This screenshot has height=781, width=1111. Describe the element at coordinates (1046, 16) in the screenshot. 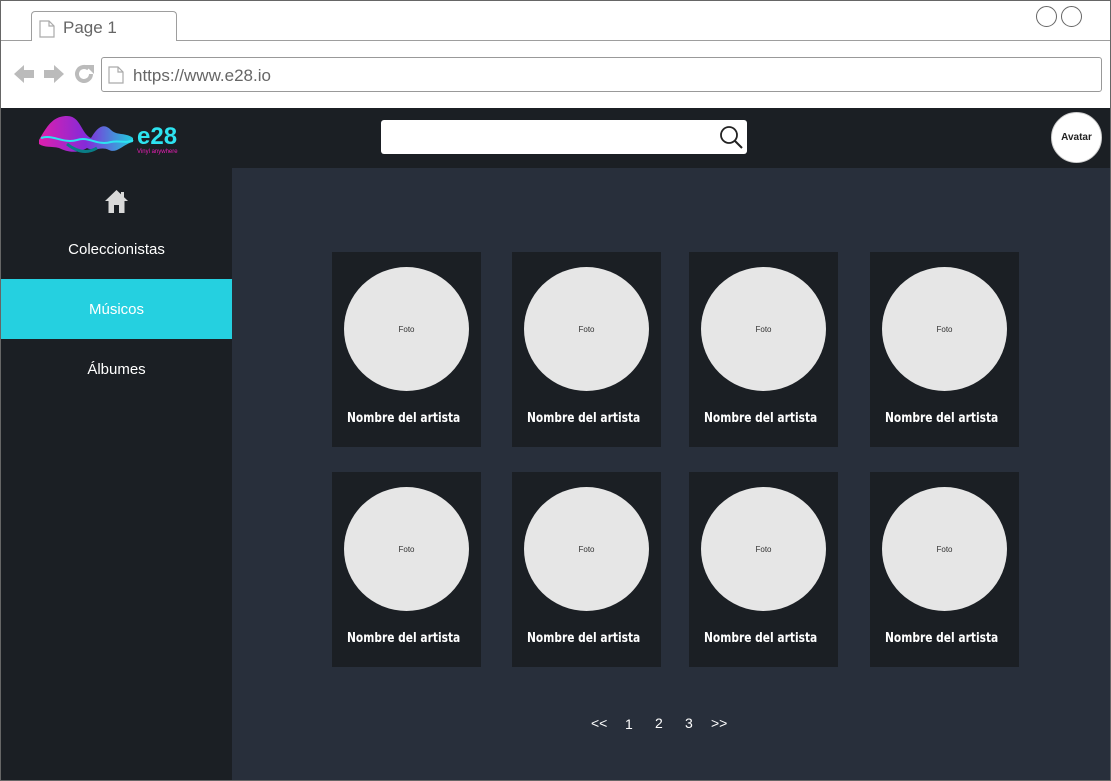

I see `window-minimize-button` at that location.